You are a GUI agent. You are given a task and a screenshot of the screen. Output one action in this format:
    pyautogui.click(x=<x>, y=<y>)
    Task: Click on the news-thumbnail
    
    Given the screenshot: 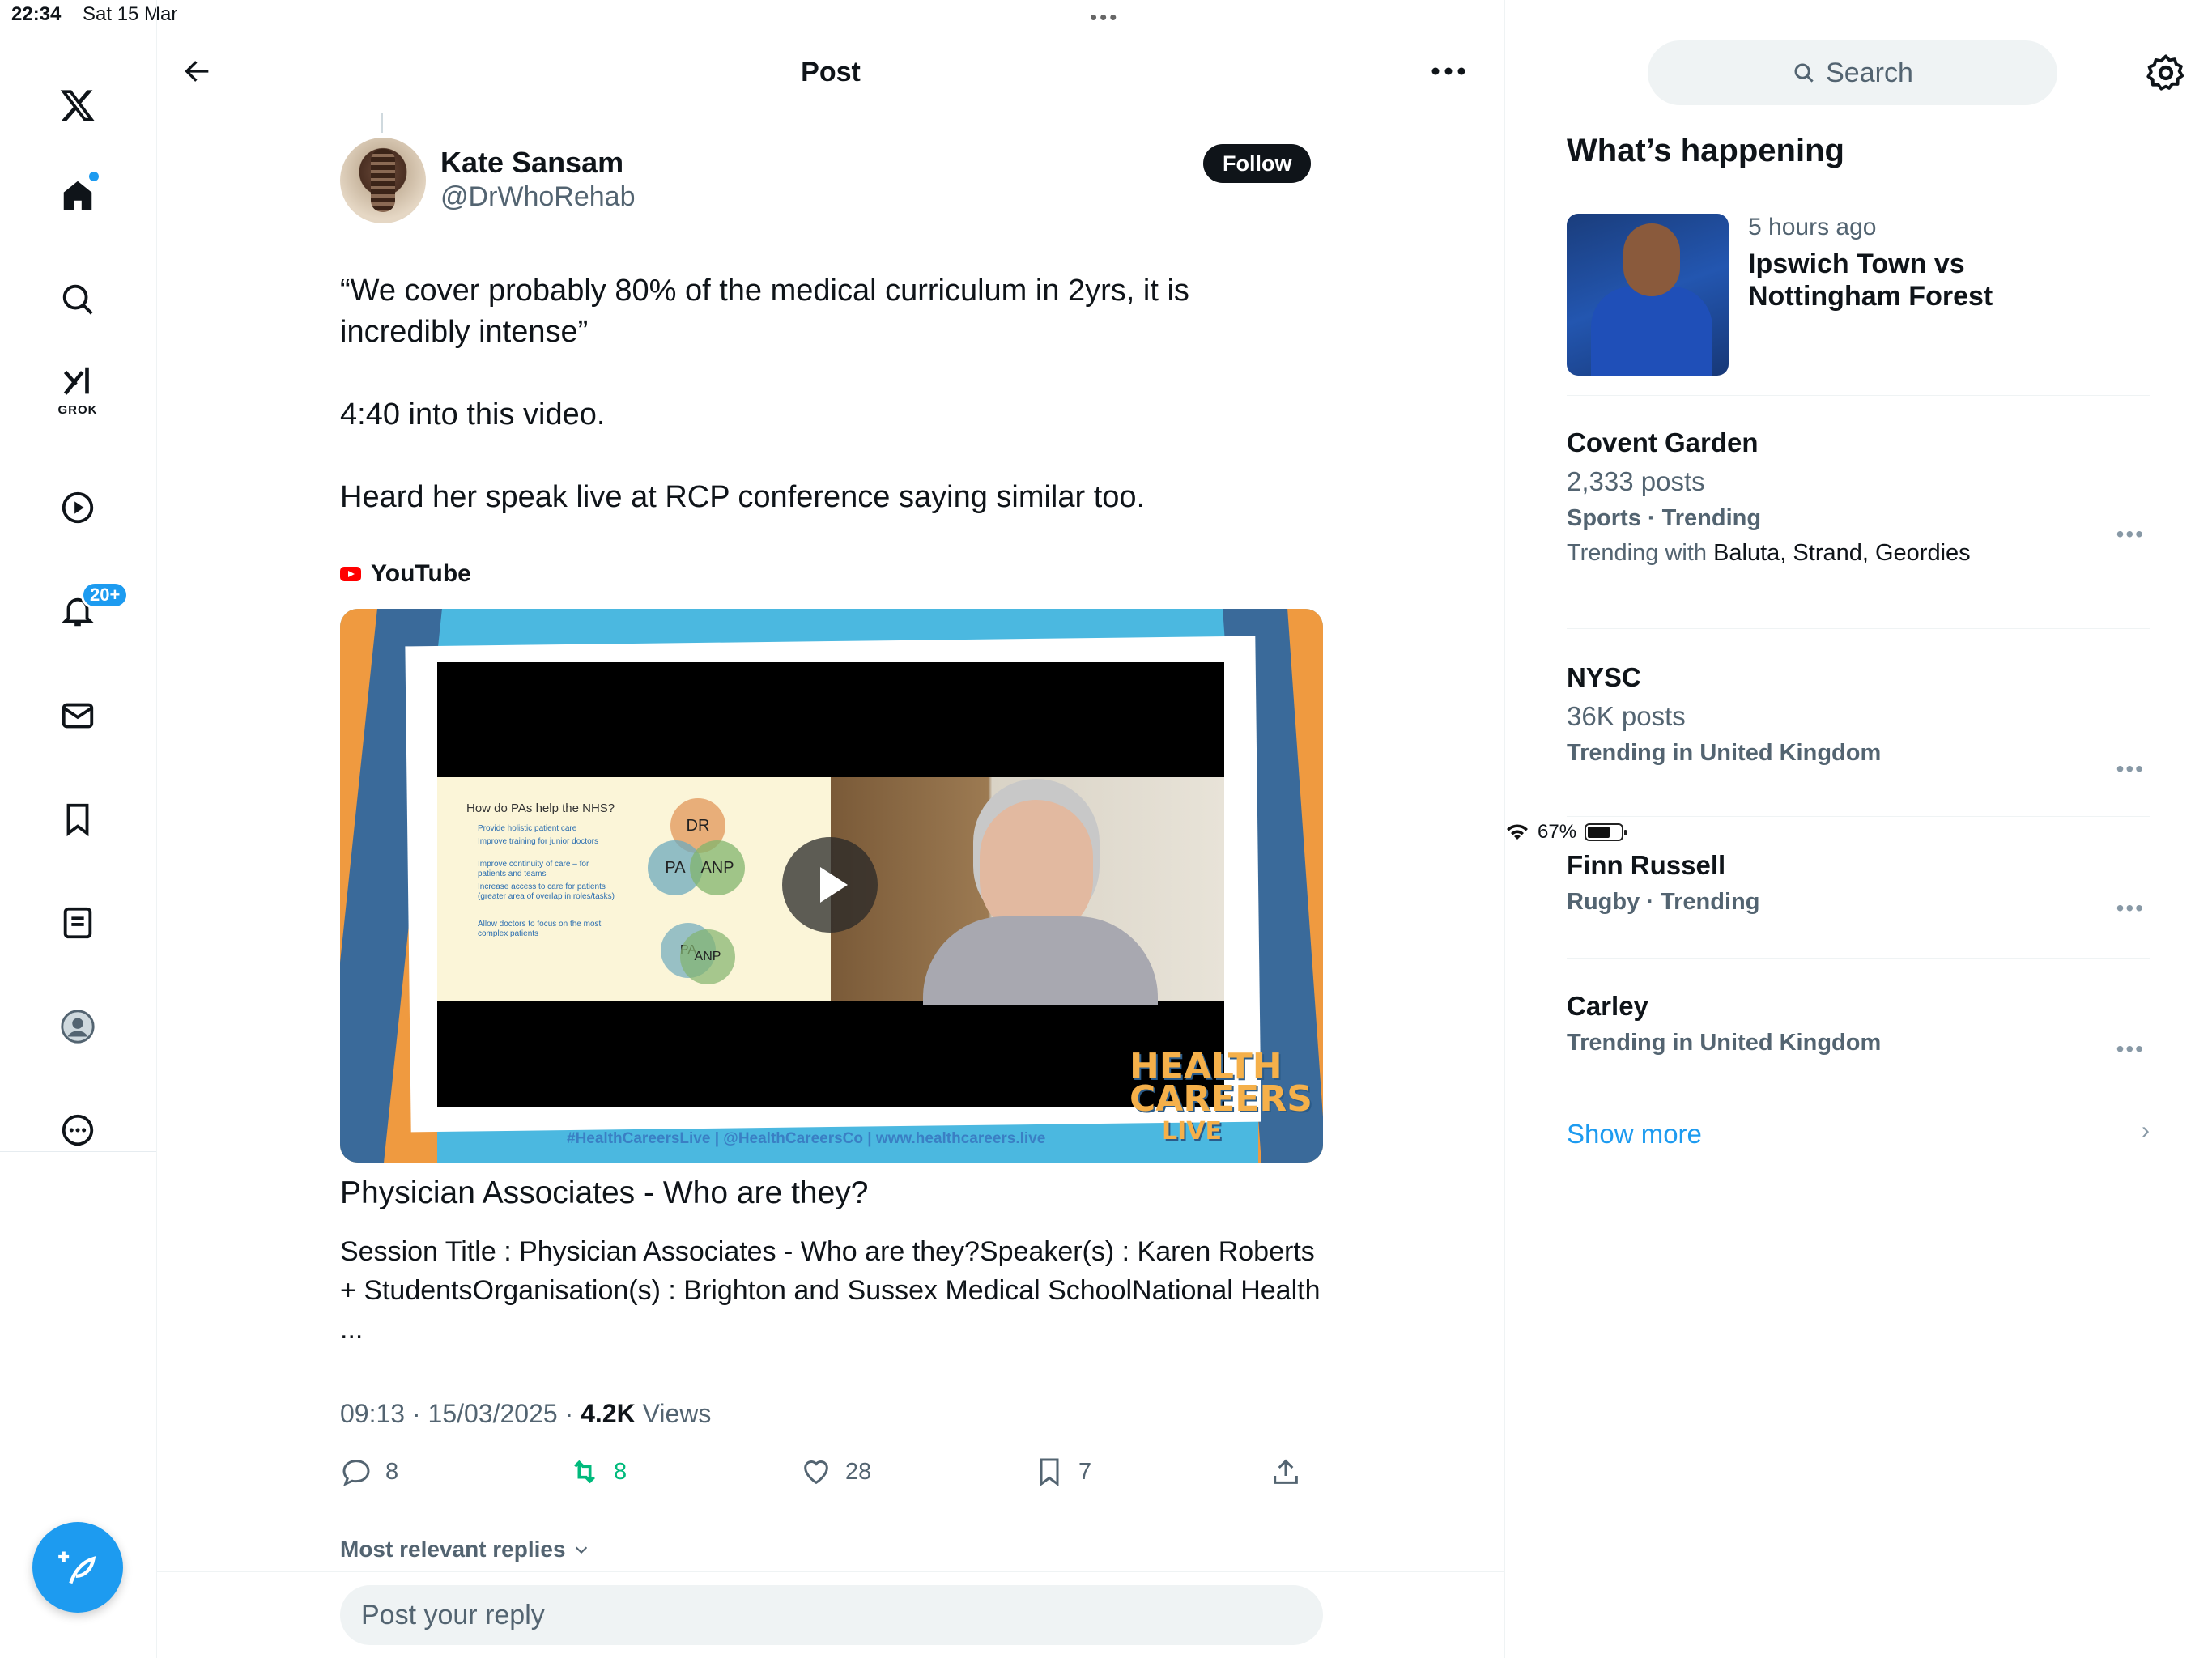 What is the action you would take?
    pyautogui.click(x=1648, y=295)
    